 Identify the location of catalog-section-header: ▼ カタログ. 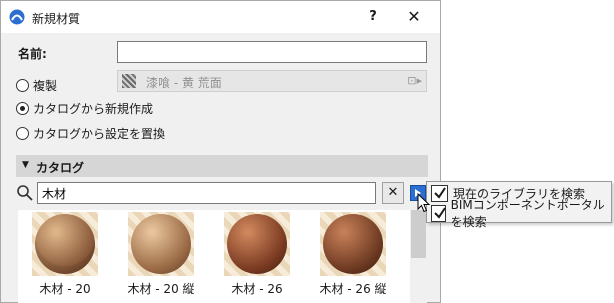
(222, 166).